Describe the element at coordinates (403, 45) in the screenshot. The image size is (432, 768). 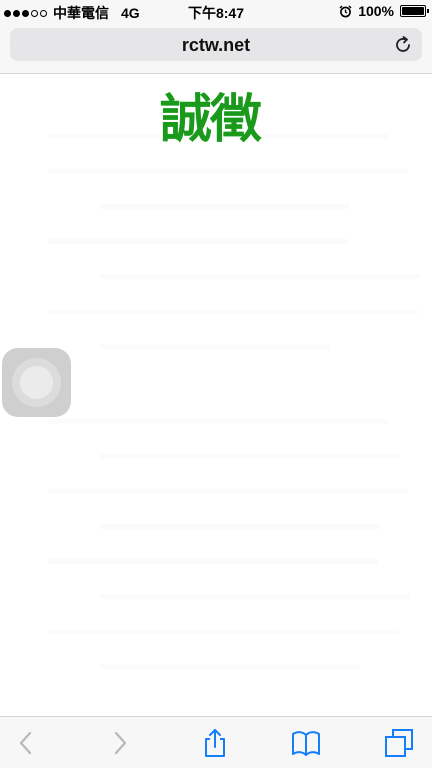
I see `reload-icon` at that location.